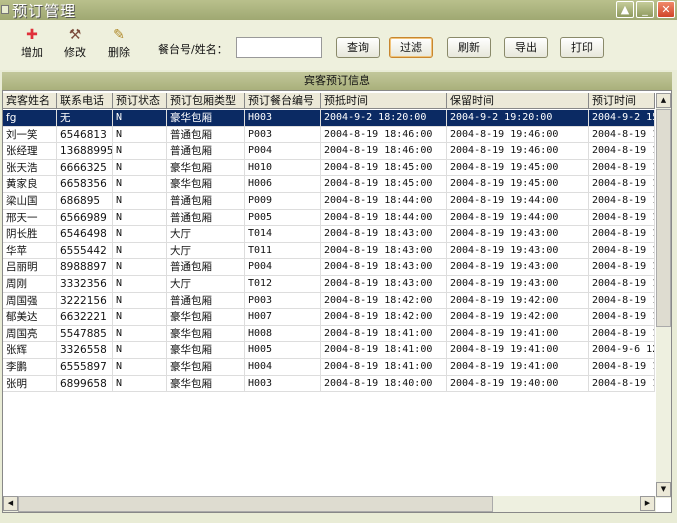 Image resolution: width=677 pixels, height=523 pixels. Describe the element at coordinates (5, 9) in the screenshot. I see `window-menu-icon` at that location.